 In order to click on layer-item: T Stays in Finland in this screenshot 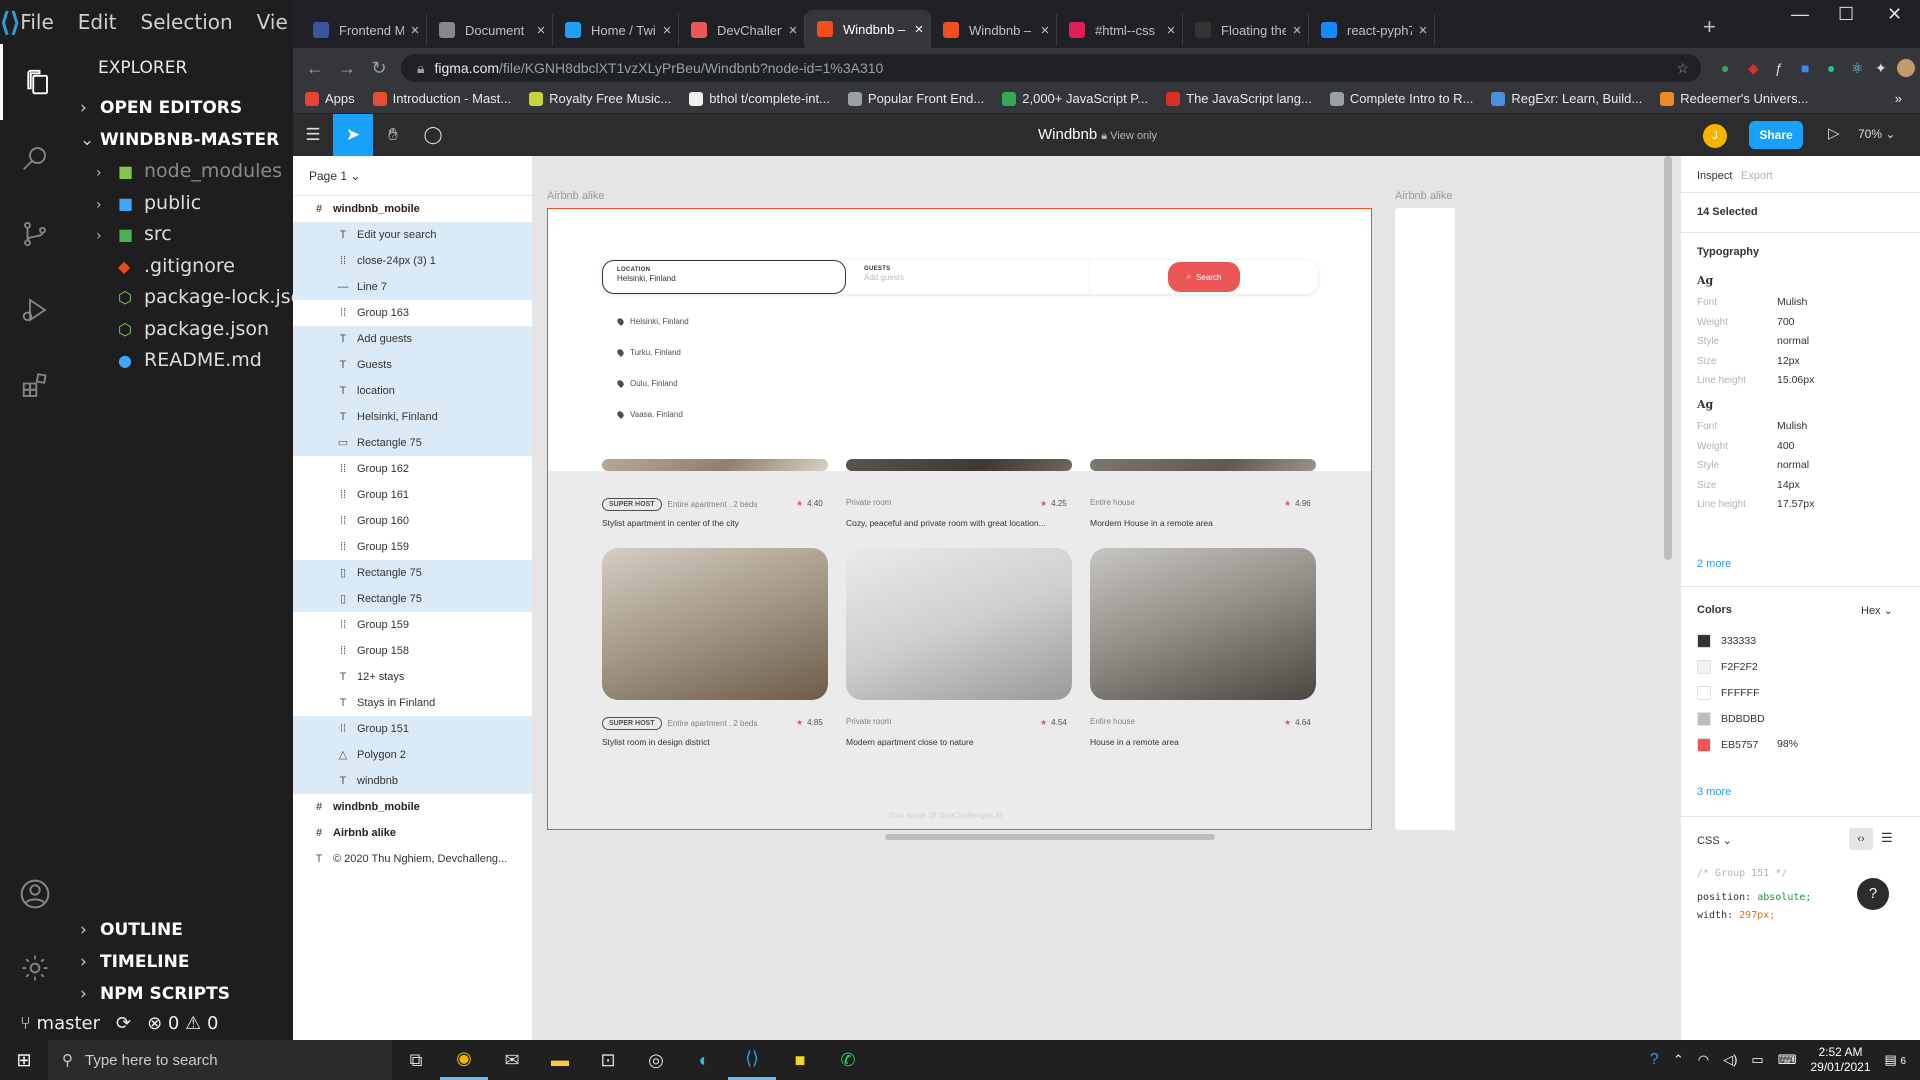, I will do `click(412, 703)`.